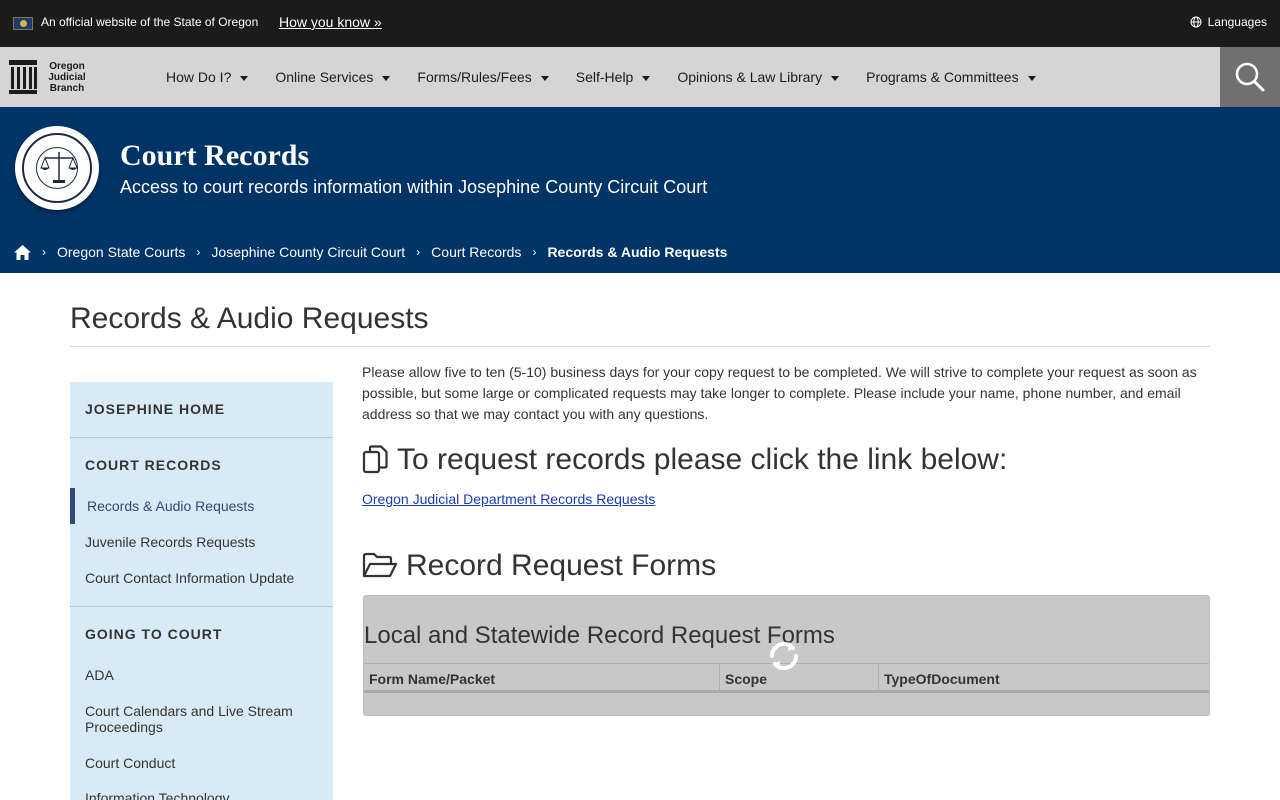 The height and width of the screenshot is (800, 1280). What do you see at coordinates (637, 252) in the screenshot?
I see `breadcrumb-current: Records & Audio Requests` at bounding box center [637, 252].